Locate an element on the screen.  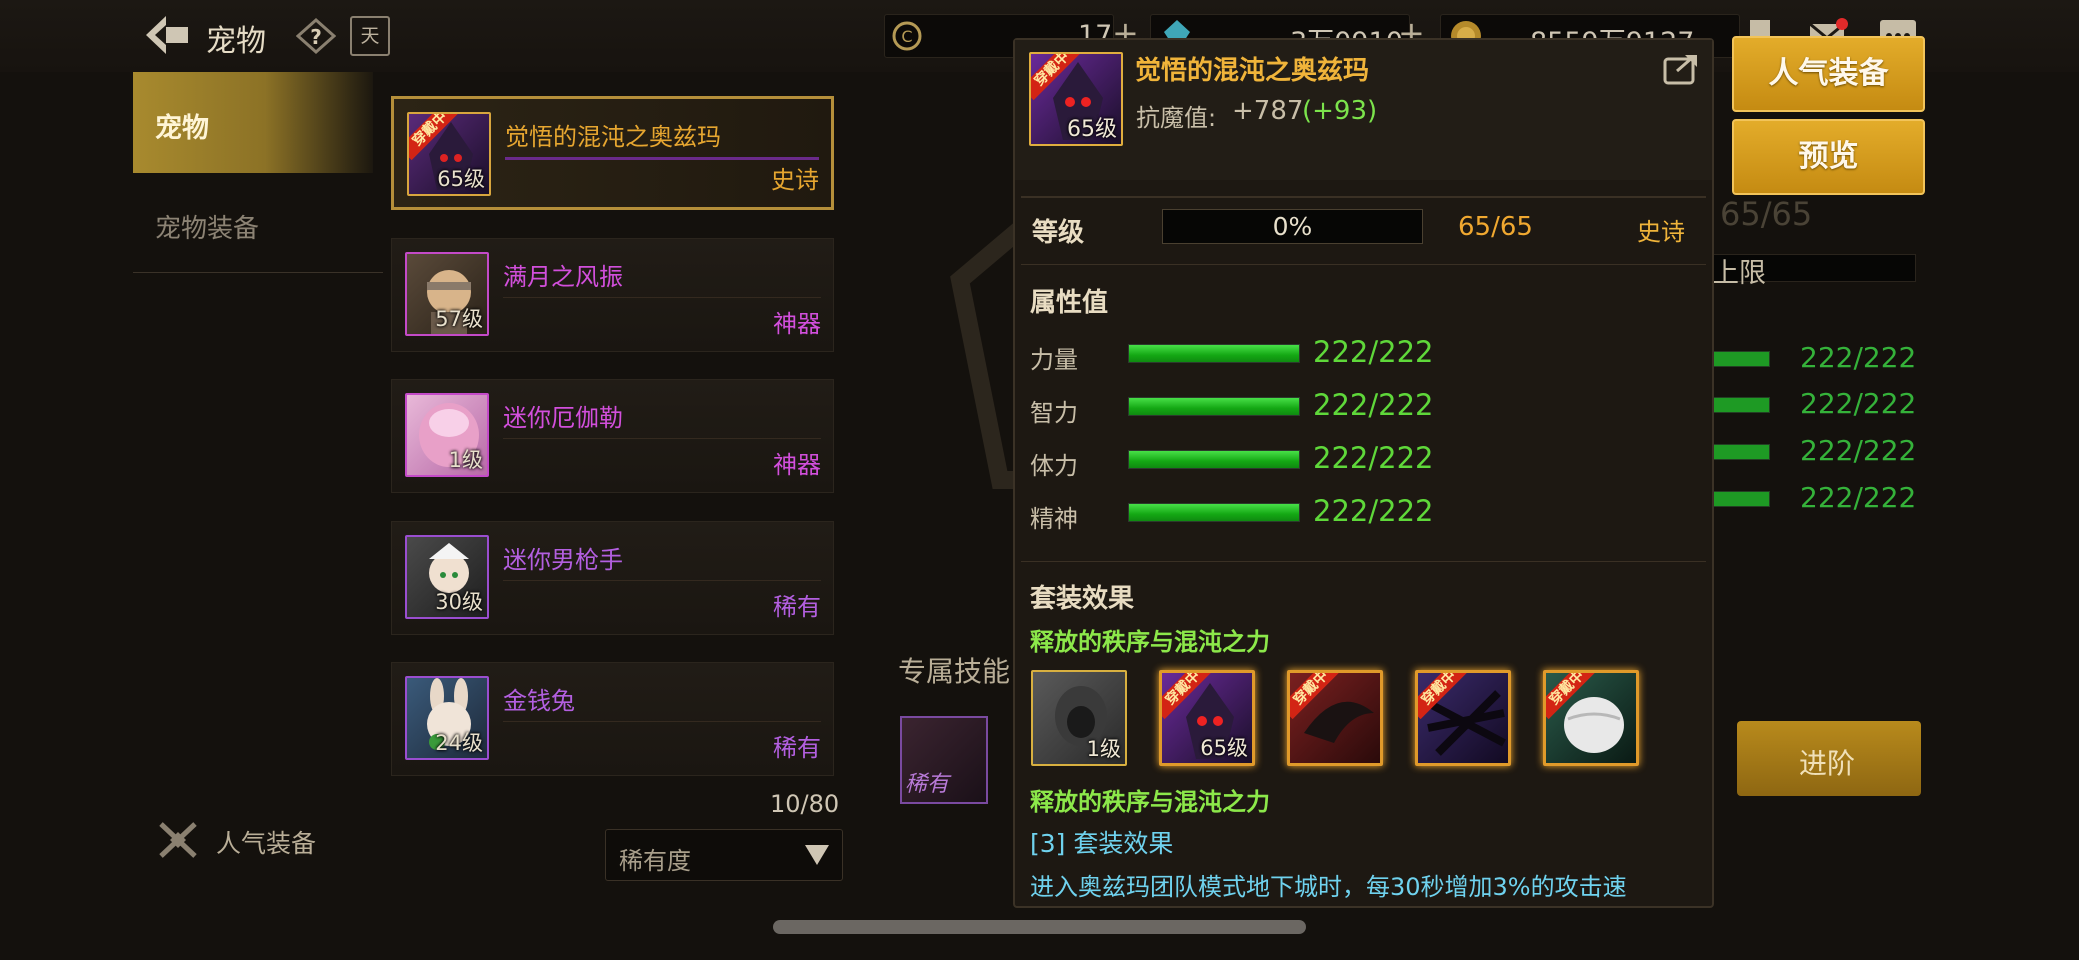
help-button: ? is located at coordinates (316, 36).